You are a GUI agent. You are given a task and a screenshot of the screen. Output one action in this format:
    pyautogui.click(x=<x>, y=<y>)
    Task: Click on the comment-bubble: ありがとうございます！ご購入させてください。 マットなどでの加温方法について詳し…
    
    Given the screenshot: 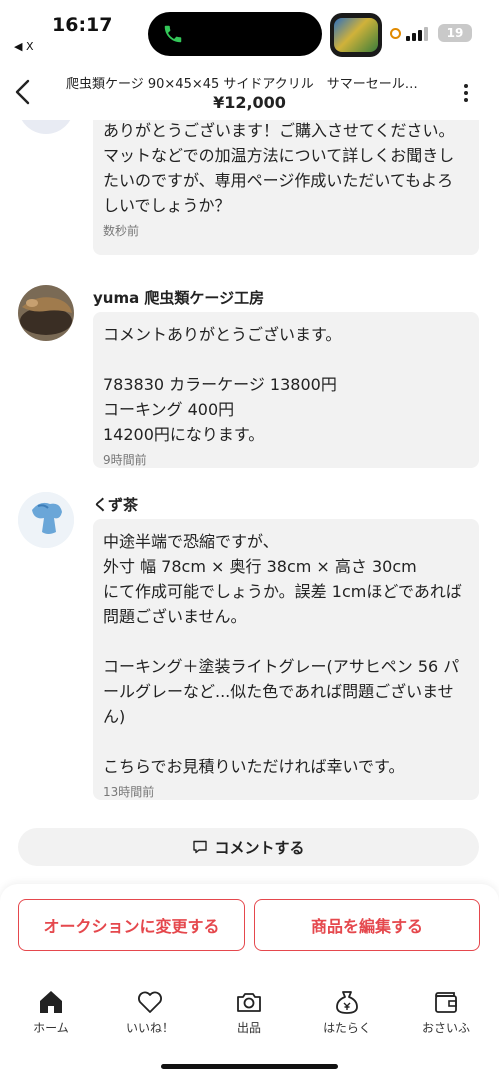 What is the action you would take?
    pyautogui.click(x=286, y=187)
    